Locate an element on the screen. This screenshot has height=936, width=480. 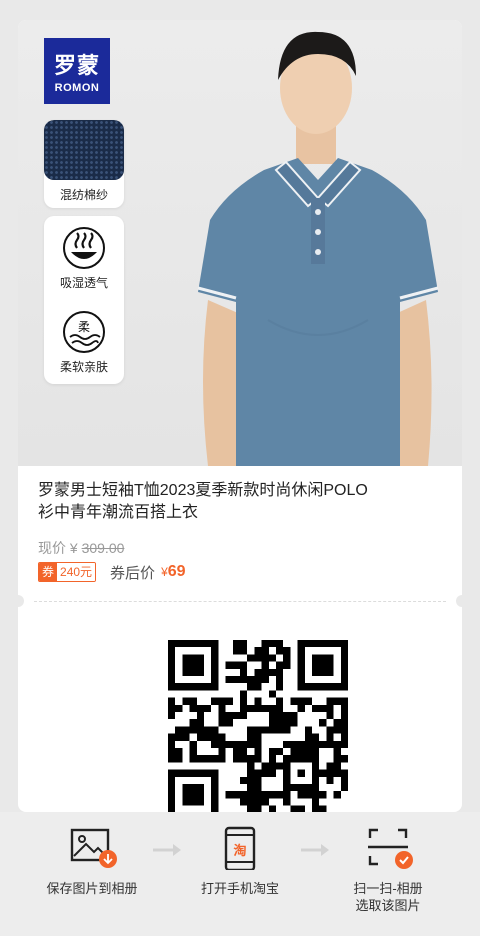
action-bar: 保存图片到相册 淘 打开手机淘宝 扫一扫-相册 选取该图片 is located at coordinates (240, 874).